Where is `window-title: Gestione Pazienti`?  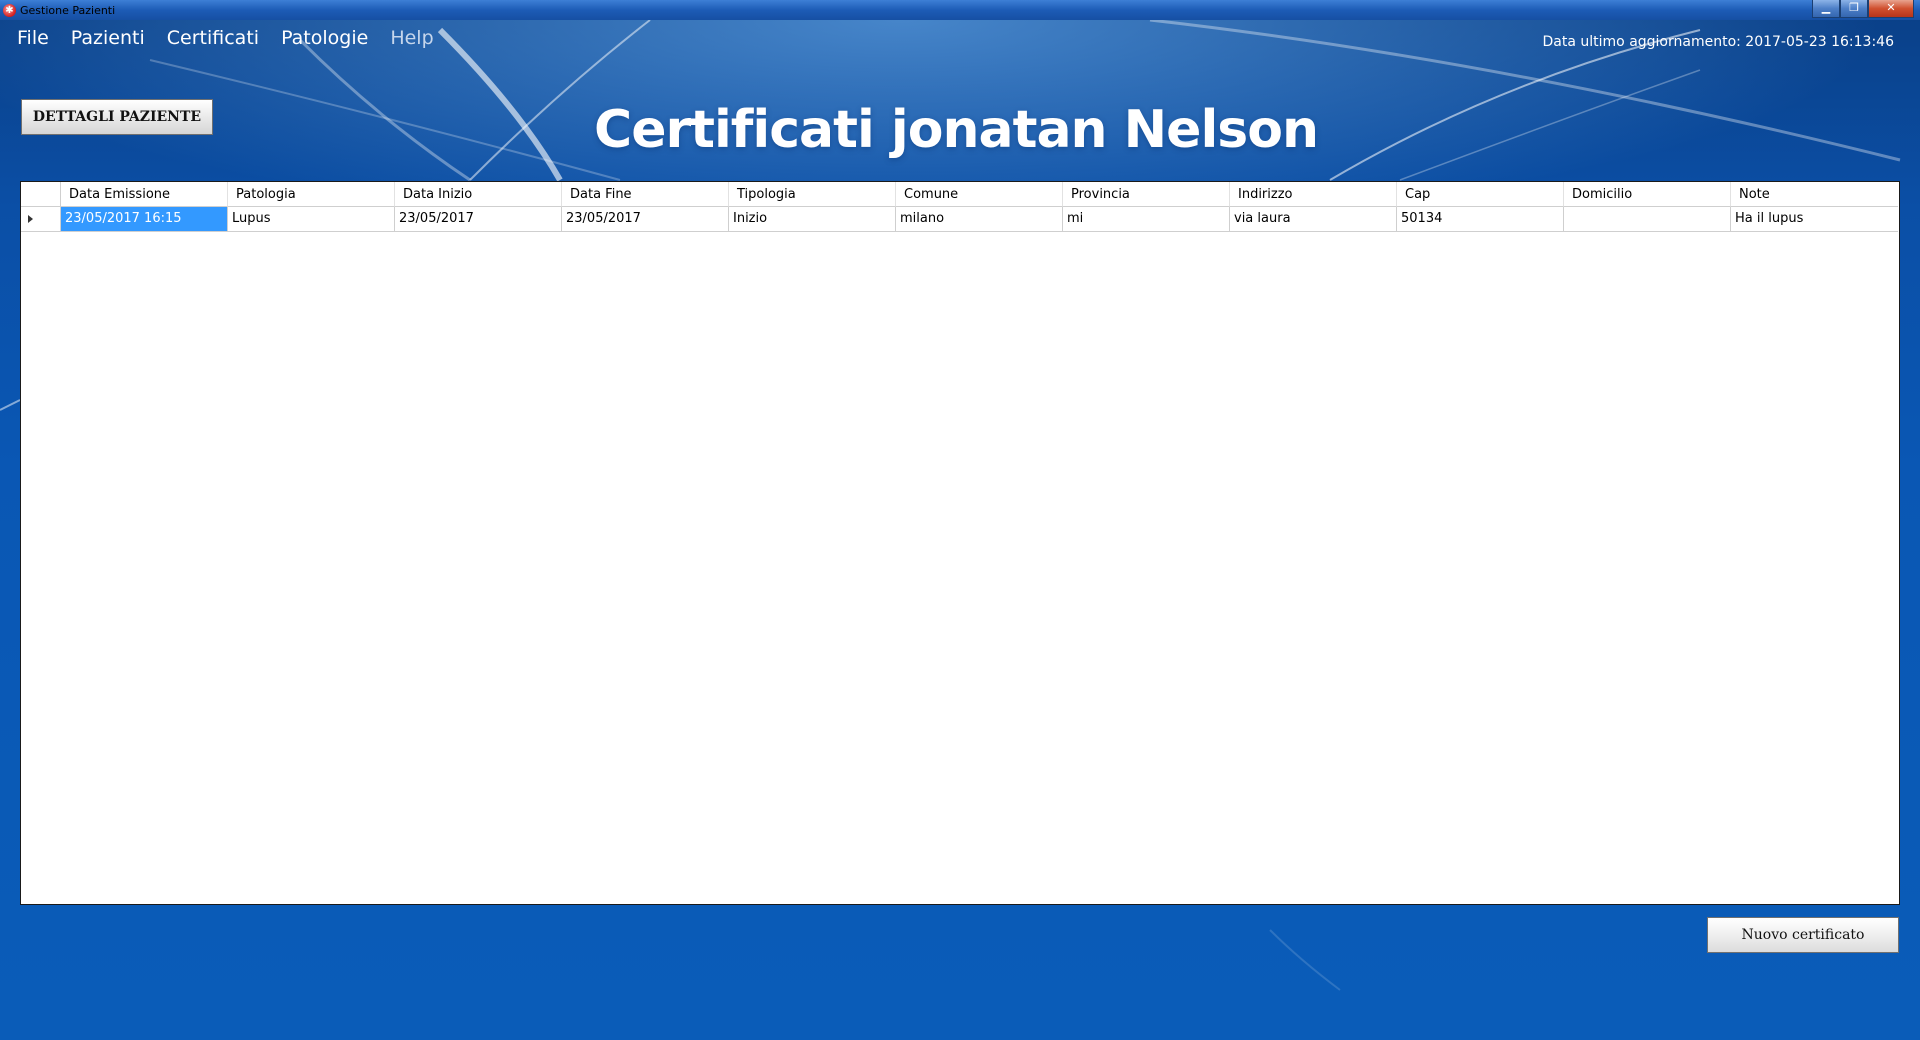 window-title: Gestione Pazienti is located at coordinates (68, 10).